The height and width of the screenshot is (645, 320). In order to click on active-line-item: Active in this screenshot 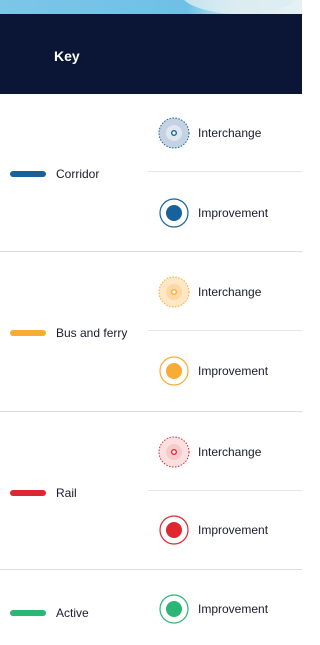, I will do `click(49, 613)`.